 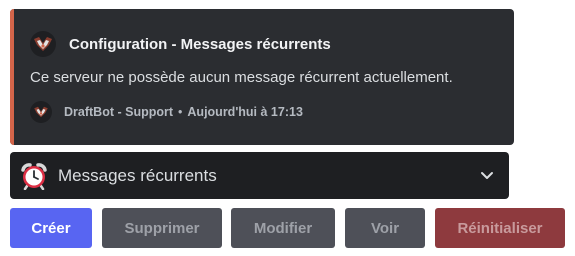 What do you see at coordinates (137, 175) in the screenshot?
I see `select-selected-label: Messages récurrents` at bounding box center [137, 175].